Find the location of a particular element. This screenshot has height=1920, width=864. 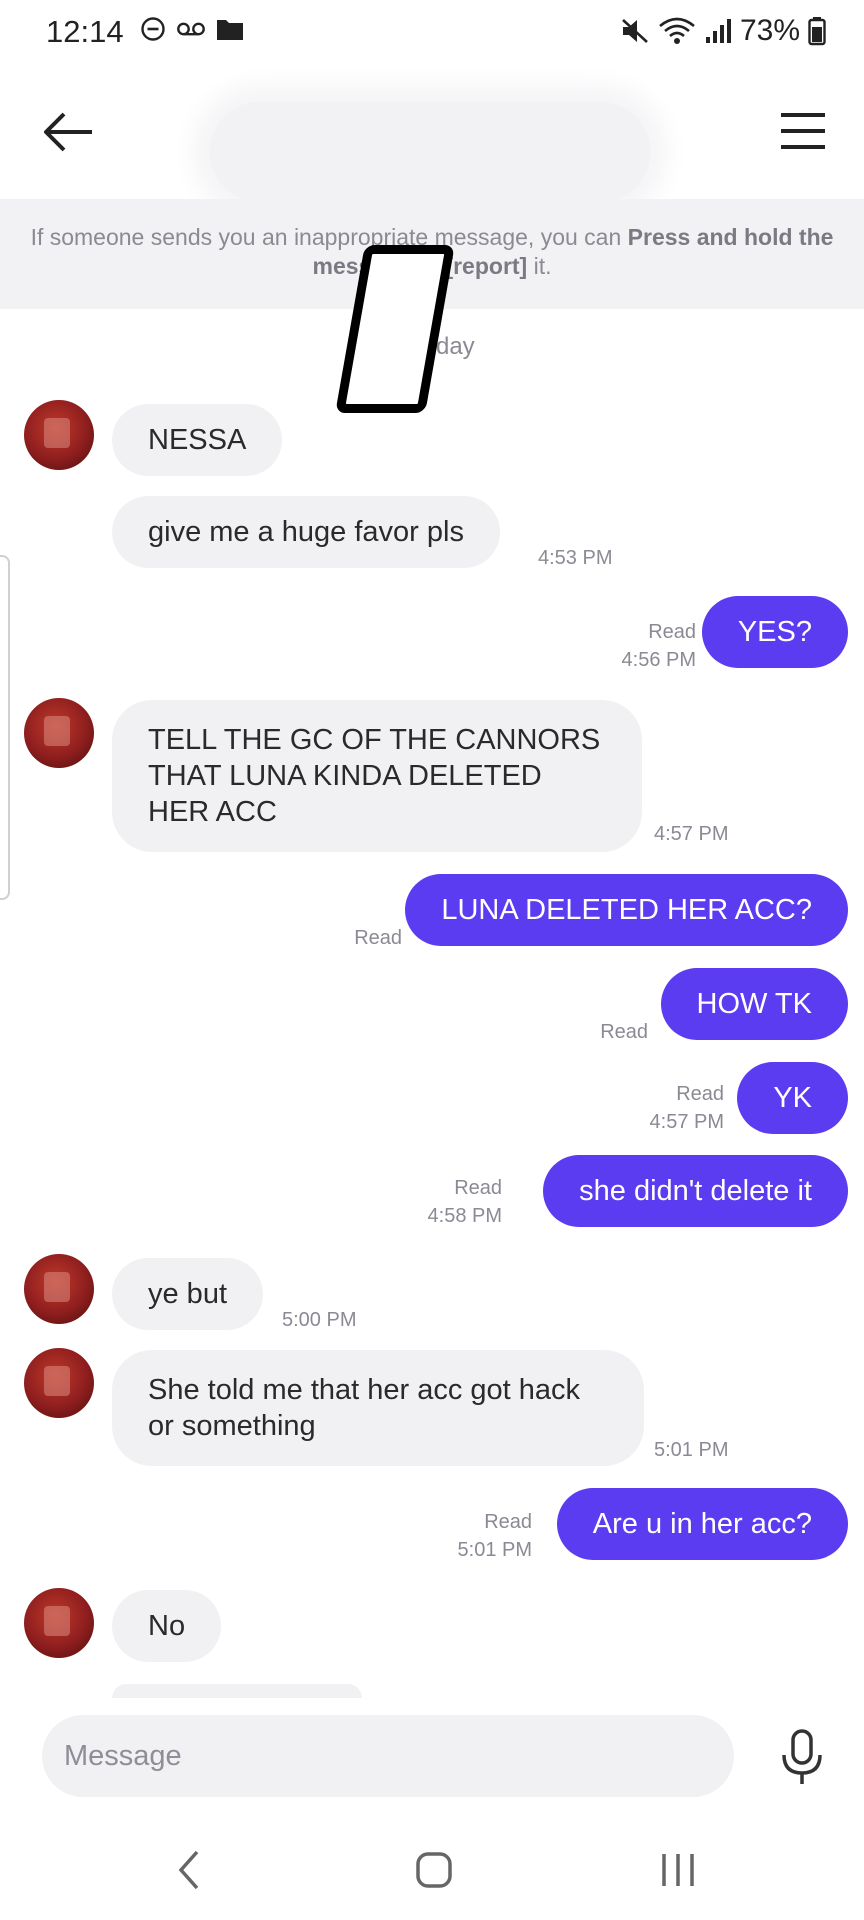

nav-back-icon is located at coordinates (188, 1870).